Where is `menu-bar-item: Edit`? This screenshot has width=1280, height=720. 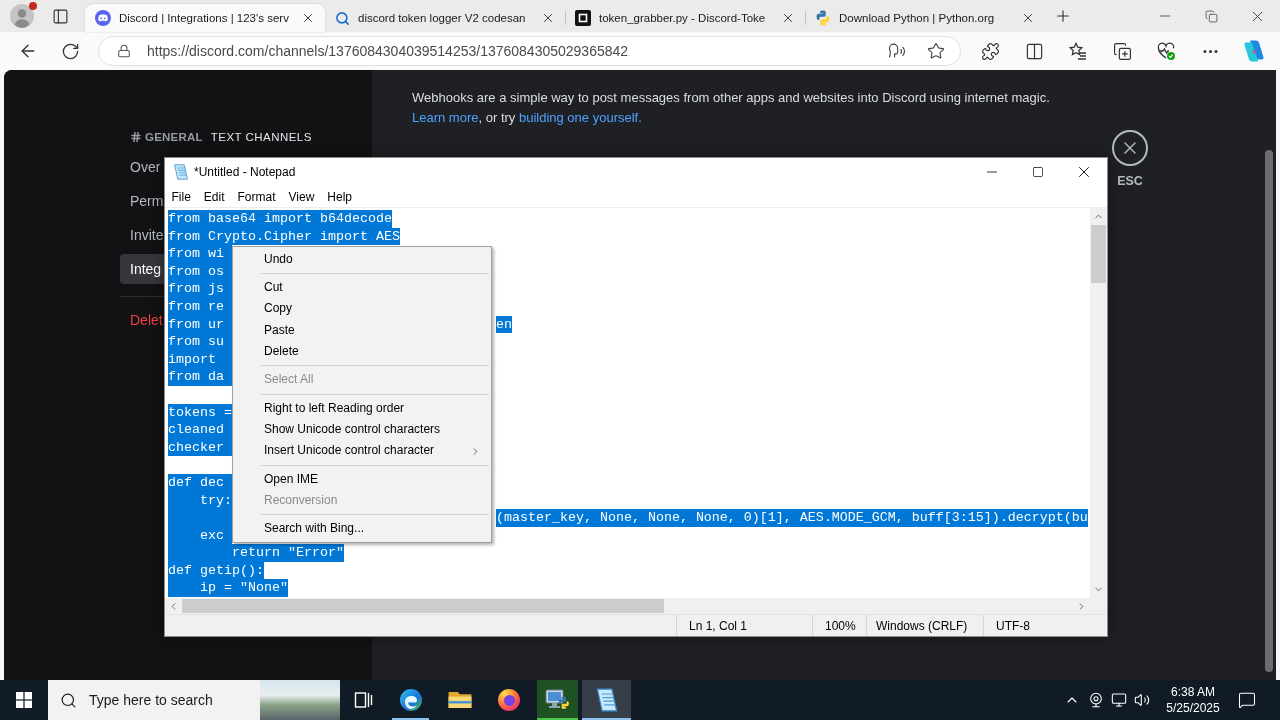 menu-bar-item: Edit is located at coordinates (214, 196).